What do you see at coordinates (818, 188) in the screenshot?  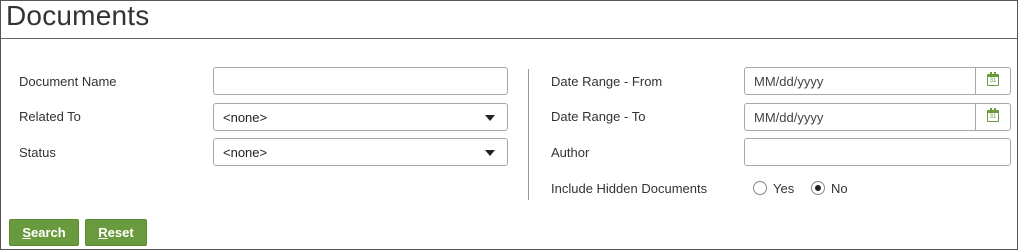 I see `hidden-no-radio` at bounding box center [818, 188].